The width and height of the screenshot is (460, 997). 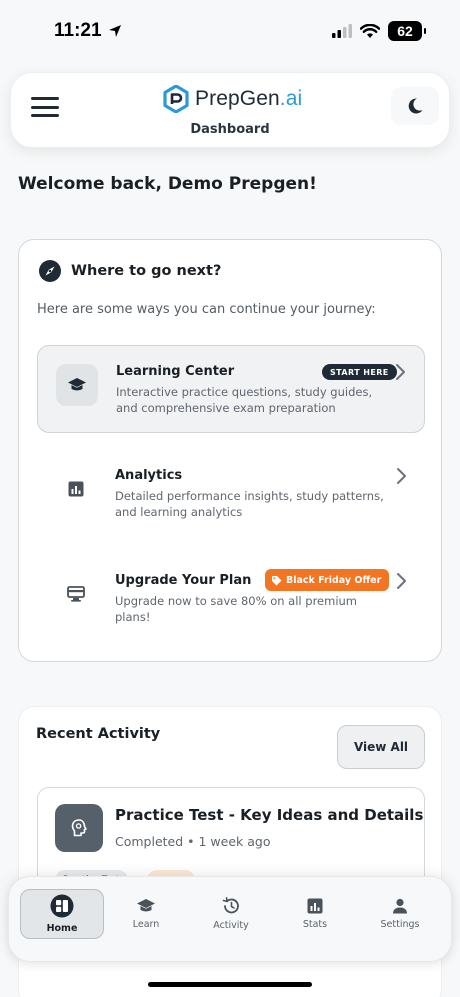 I want to click on monitor-card-icon, so click(x=76, y=594).